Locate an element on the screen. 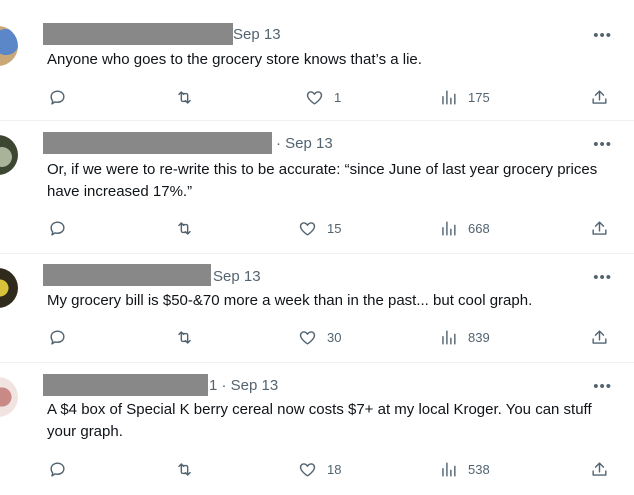 This screenshot has height=495, width=634. views-button: 175 is located at coordinates (464, 97).